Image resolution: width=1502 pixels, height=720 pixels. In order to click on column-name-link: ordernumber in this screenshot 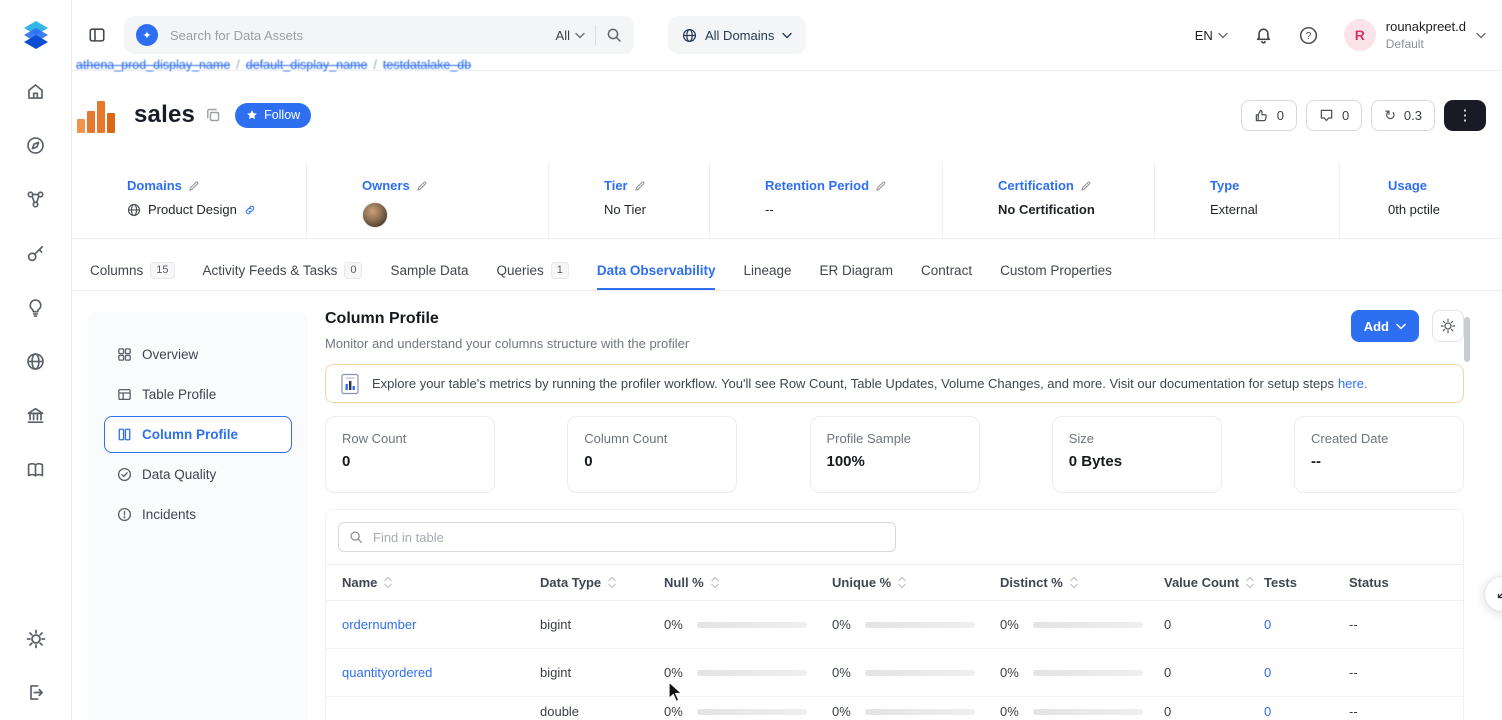, I will do `click(379, 624)`.